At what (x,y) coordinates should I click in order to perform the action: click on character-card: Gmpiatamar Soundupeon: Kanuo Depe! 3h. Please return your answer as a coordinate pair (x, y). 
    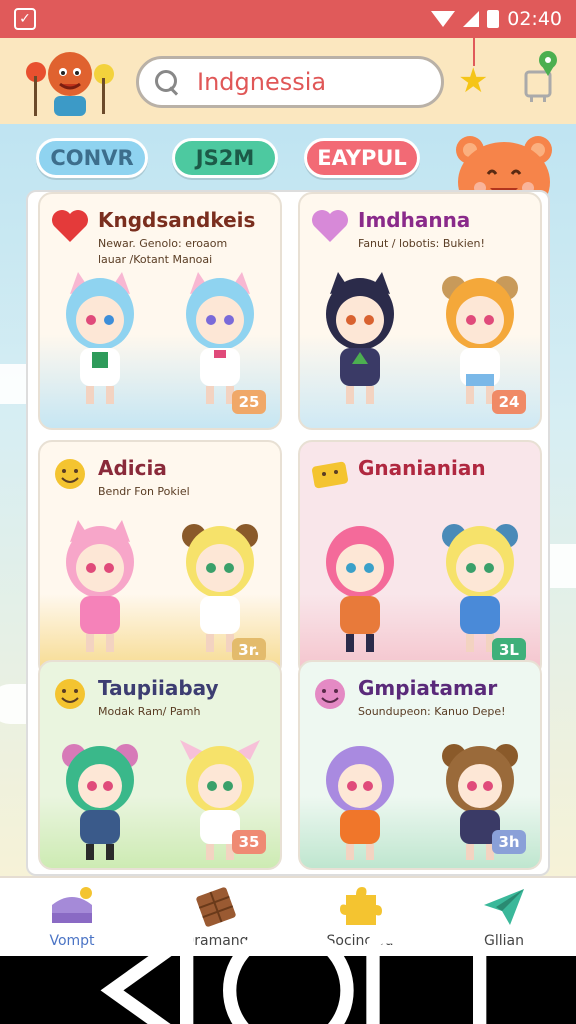
    Looking at the image, I should click on (420, 765).